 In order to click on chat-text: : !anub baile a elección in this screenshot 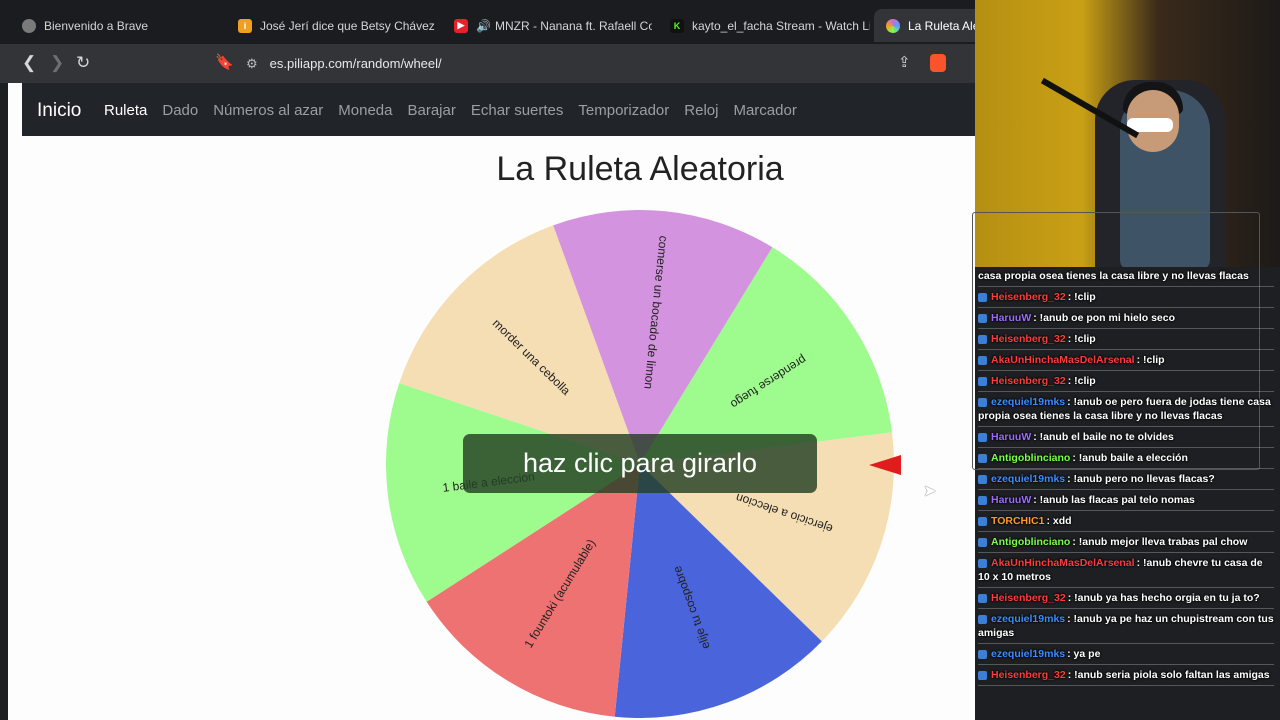, I will do `click(1130, 458)`.